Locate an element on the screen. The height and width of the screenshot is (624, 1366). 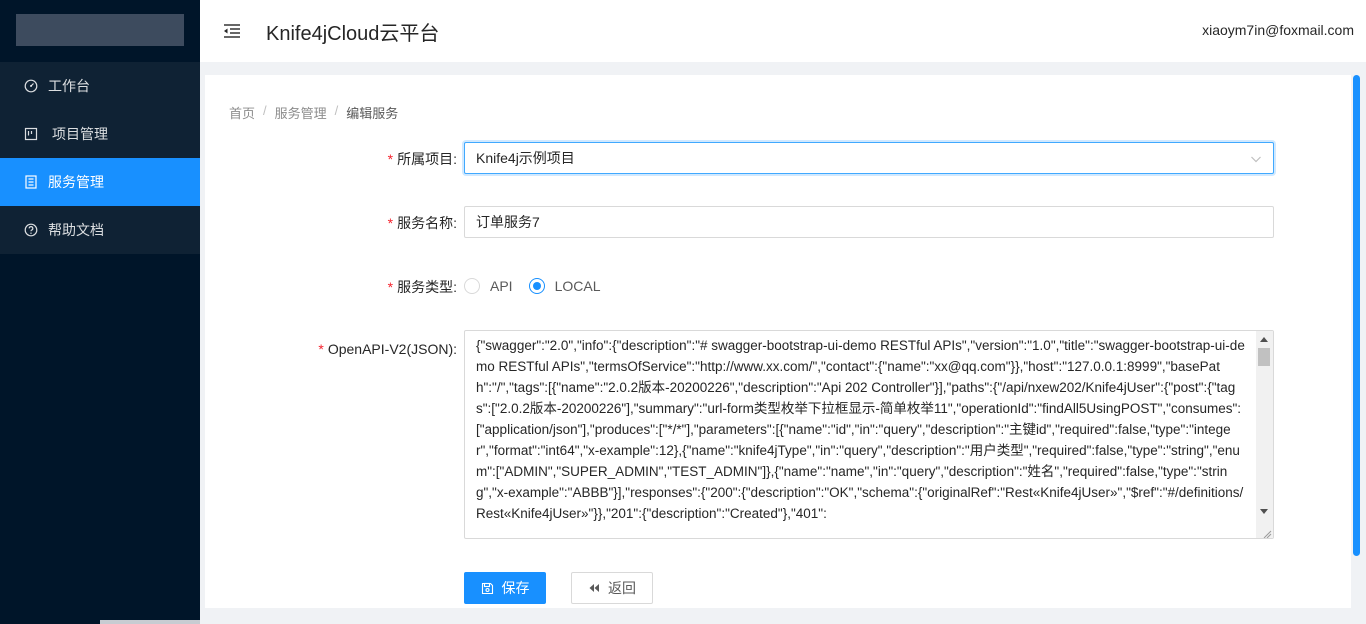
service-type-label: * 服务类型: is located at coordinates (422, 287).